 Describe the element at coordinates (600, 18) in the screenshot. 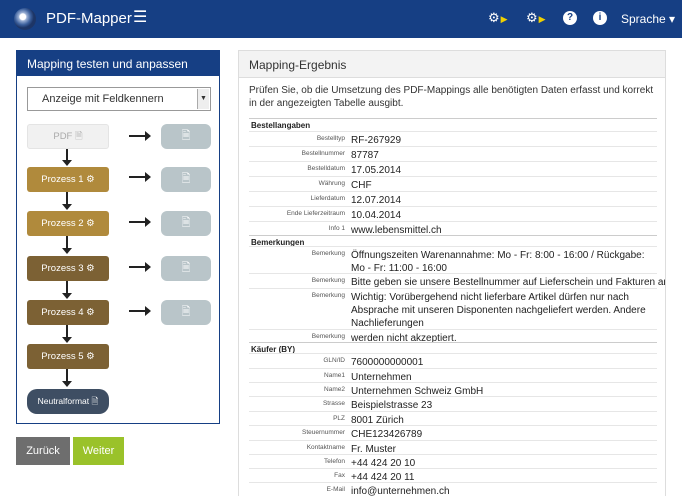

I see `info-icon: i` at that location.